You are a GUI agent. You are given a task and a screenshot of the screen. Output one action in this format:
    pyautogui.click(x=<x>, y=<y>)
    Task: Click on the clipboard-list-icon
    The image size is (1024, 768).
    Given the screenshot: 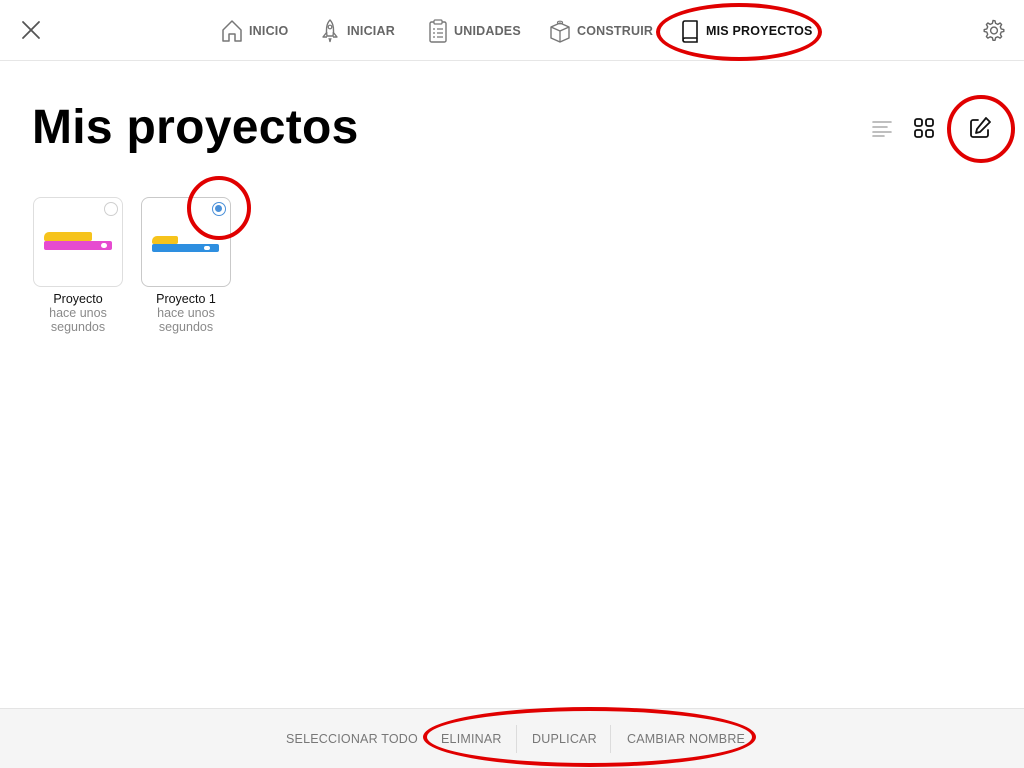 What is the action you would take?
    pyautogui.click(x=438, y=31)
    